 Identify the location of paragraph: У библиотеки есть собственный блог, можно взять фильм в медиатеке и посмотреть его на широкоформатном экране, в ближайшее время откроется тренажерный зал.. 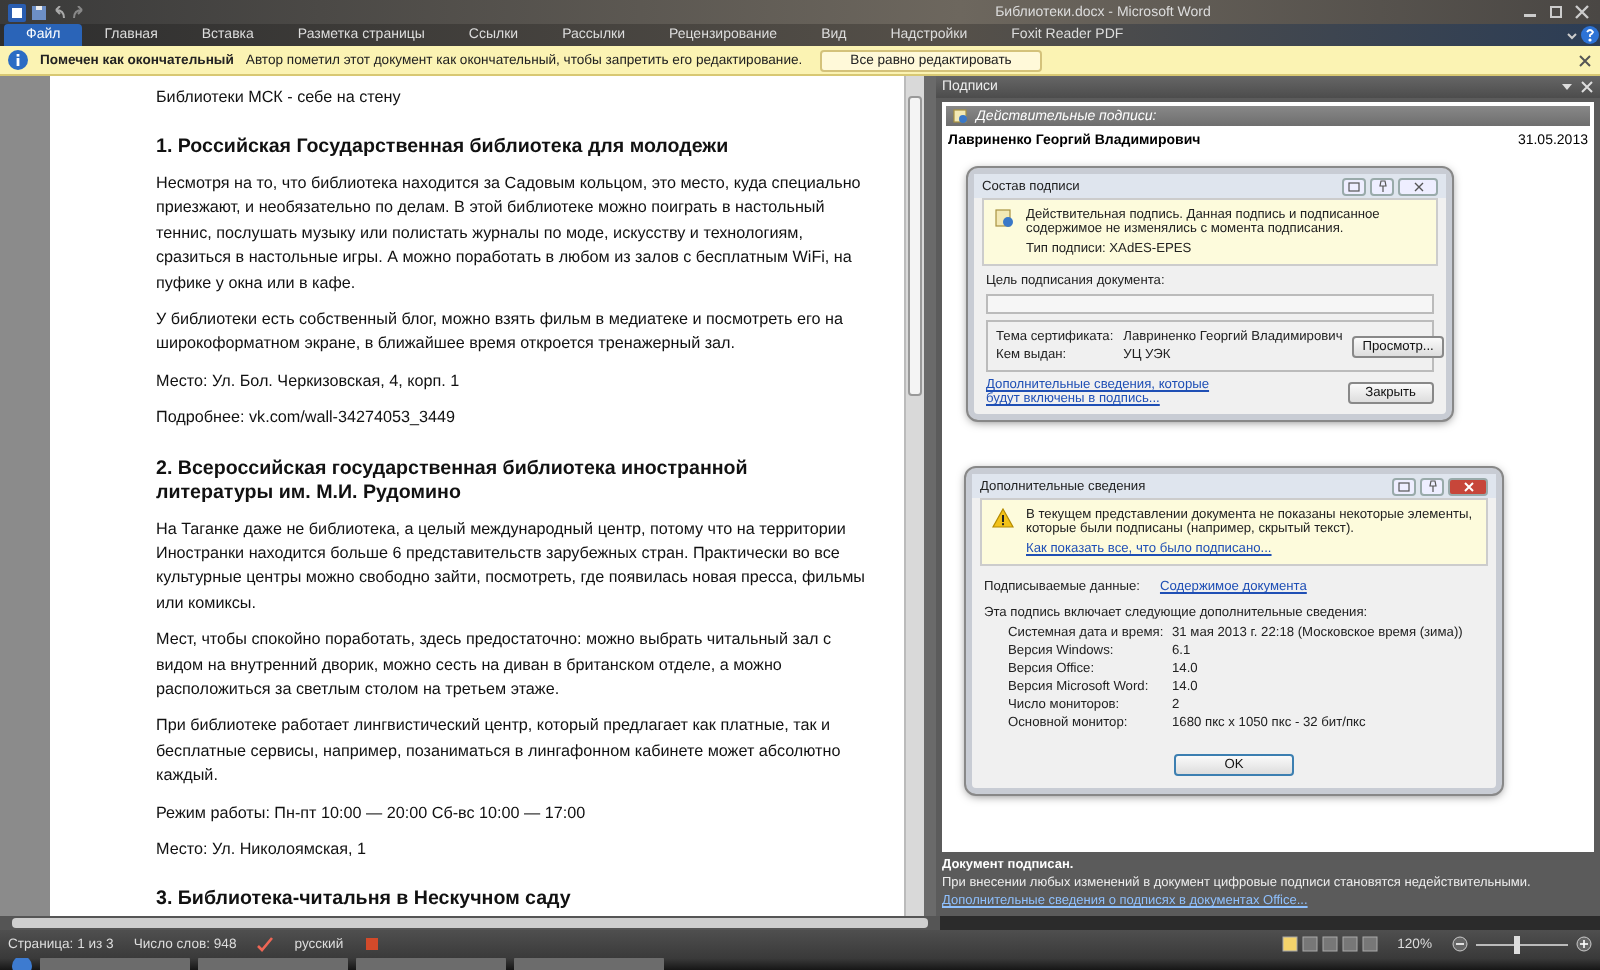
(500, 332).